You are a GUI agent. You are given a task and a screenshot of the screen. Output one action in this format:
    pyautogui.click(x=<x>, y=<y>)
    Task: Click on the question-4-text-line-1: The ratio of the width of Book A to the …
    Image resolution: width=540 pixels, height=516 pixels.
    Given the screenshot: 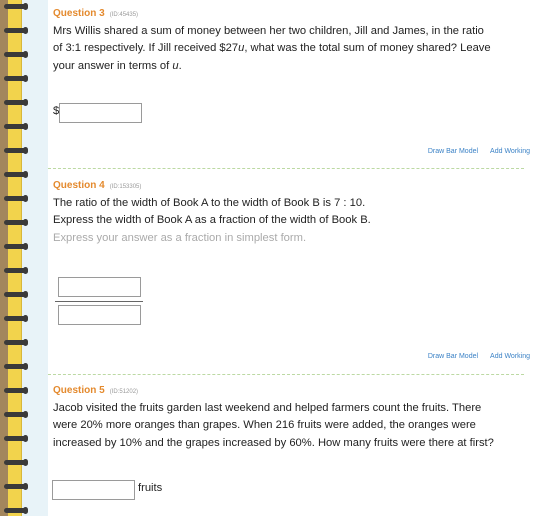 What is the action you would take?
    pyautogui.click(x=209, y=203)
    